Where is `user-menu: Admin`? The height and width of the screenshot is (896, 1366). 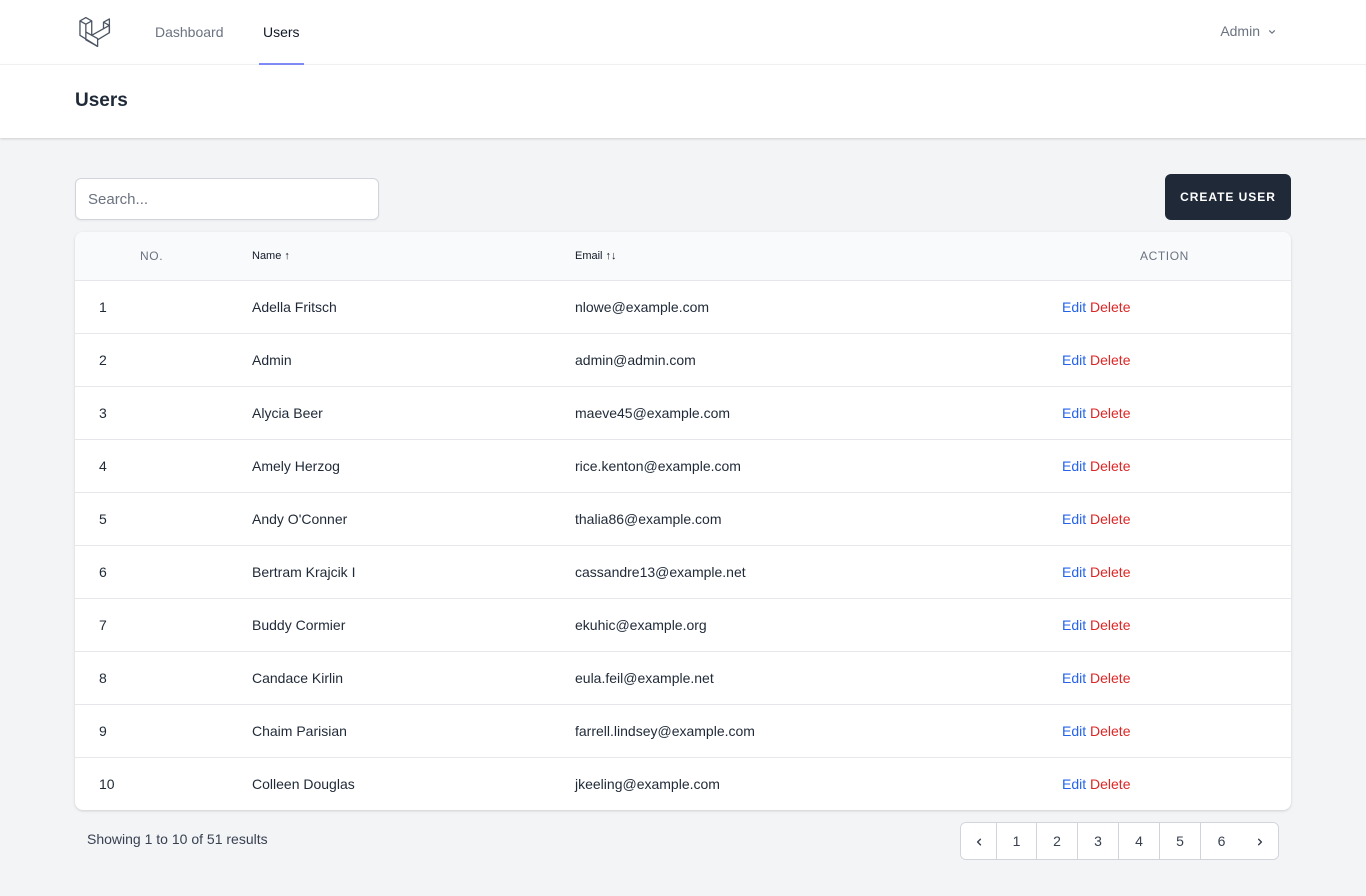
user-menu: Admin is located at coordinates (1249, 31).